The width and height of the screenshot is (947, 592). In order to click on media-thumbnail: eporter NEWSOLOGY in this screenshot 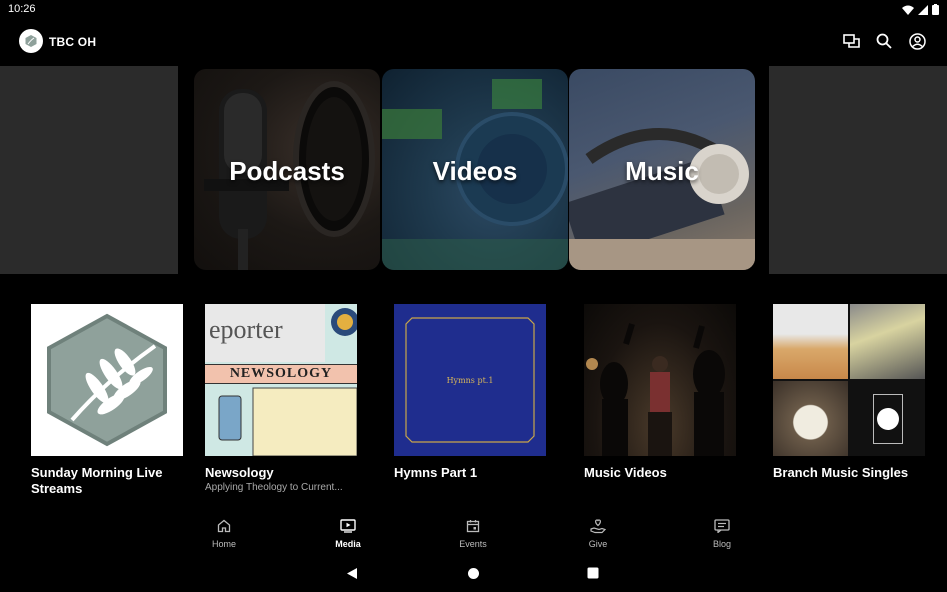, I will do `click(281, 380)`.